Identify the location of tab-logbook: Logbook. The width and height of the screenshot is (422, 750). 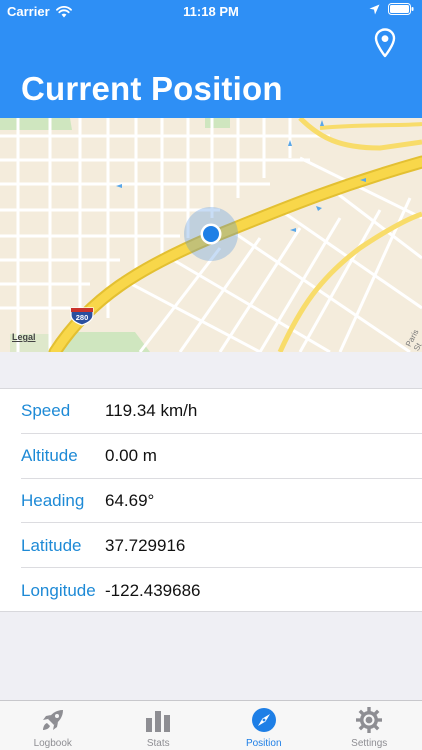
(53, 725).